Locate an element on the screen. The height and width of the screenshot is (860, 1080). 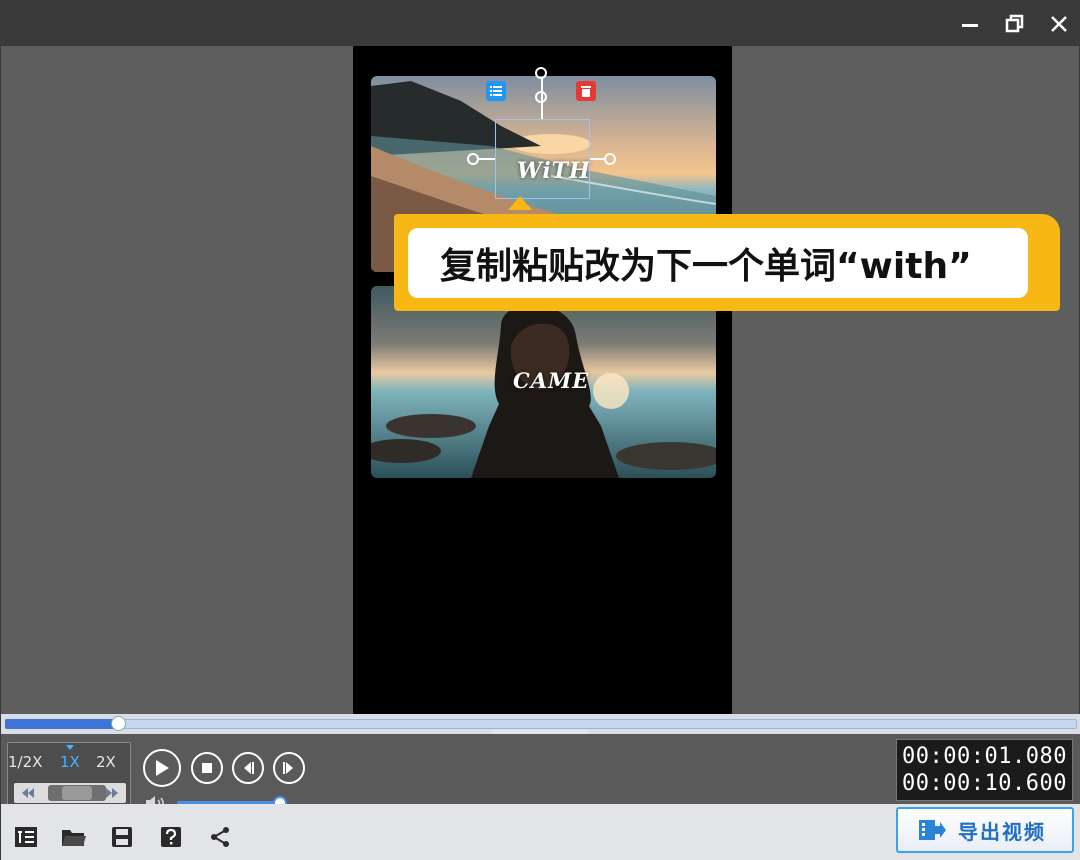
export-icon is located at coordinates (932, 830).